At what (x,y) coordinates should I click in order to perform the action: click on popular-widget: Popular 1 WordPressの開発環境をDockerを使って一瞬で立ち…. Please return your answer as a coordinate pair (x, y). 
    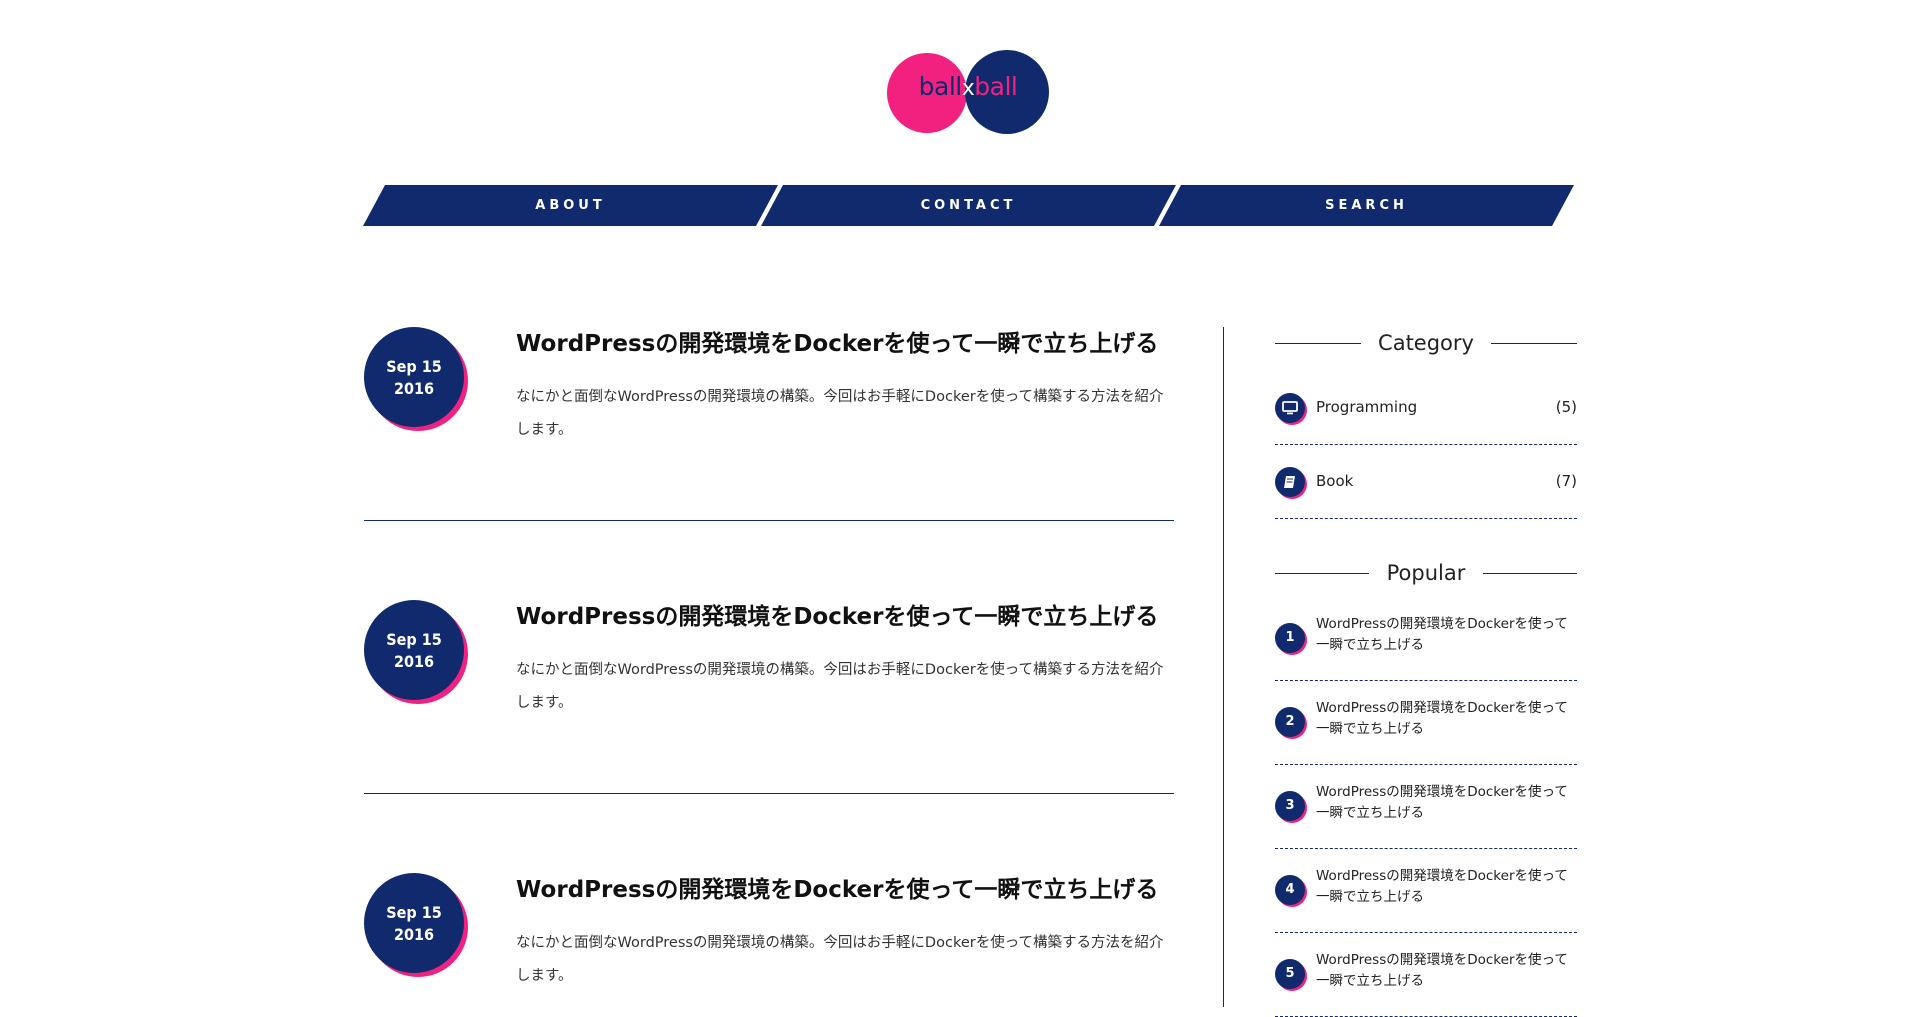
    Looking at the image, I should click on (1426, 786).